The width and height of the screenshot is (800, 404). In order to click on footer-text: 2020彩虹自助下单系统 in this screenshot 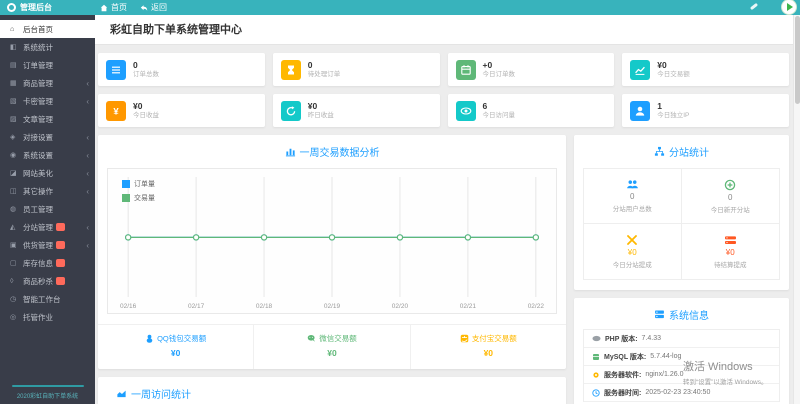, I will do `click(47, 397)`.